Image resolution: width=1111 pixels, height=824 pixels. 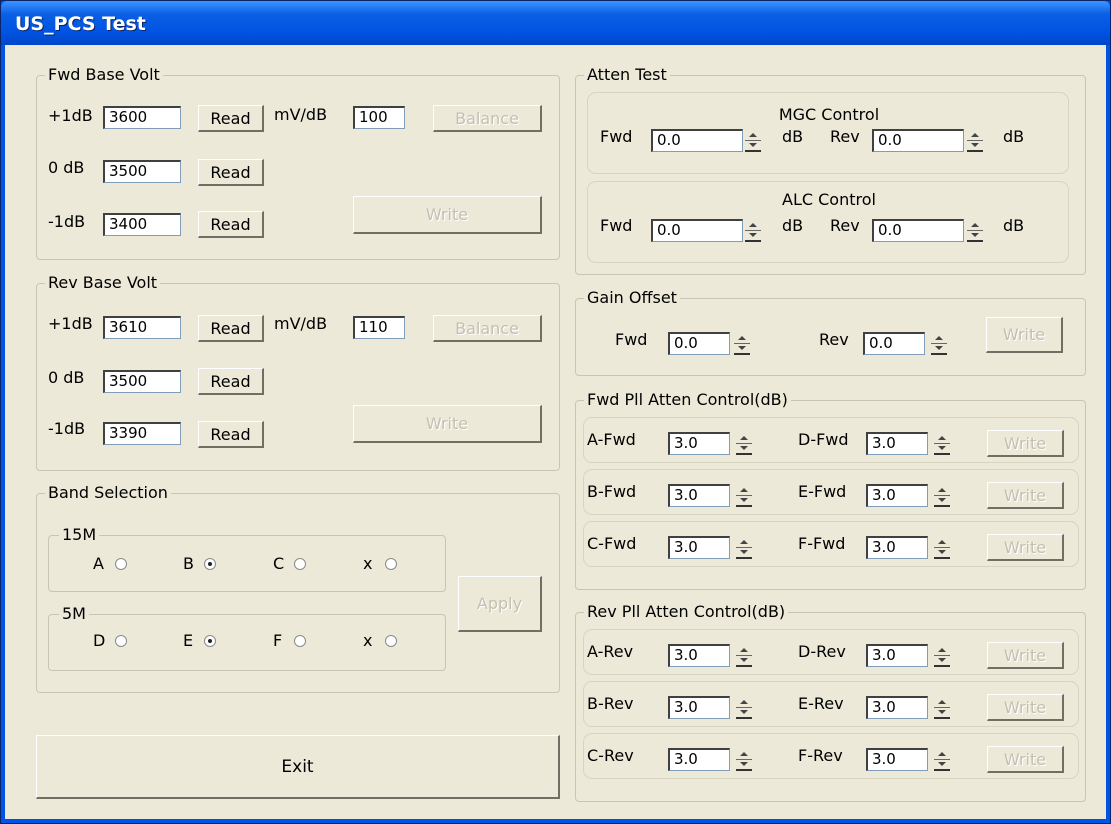 I want to click on gain-offset-write-button: Write, so click(x=1024, y=335).